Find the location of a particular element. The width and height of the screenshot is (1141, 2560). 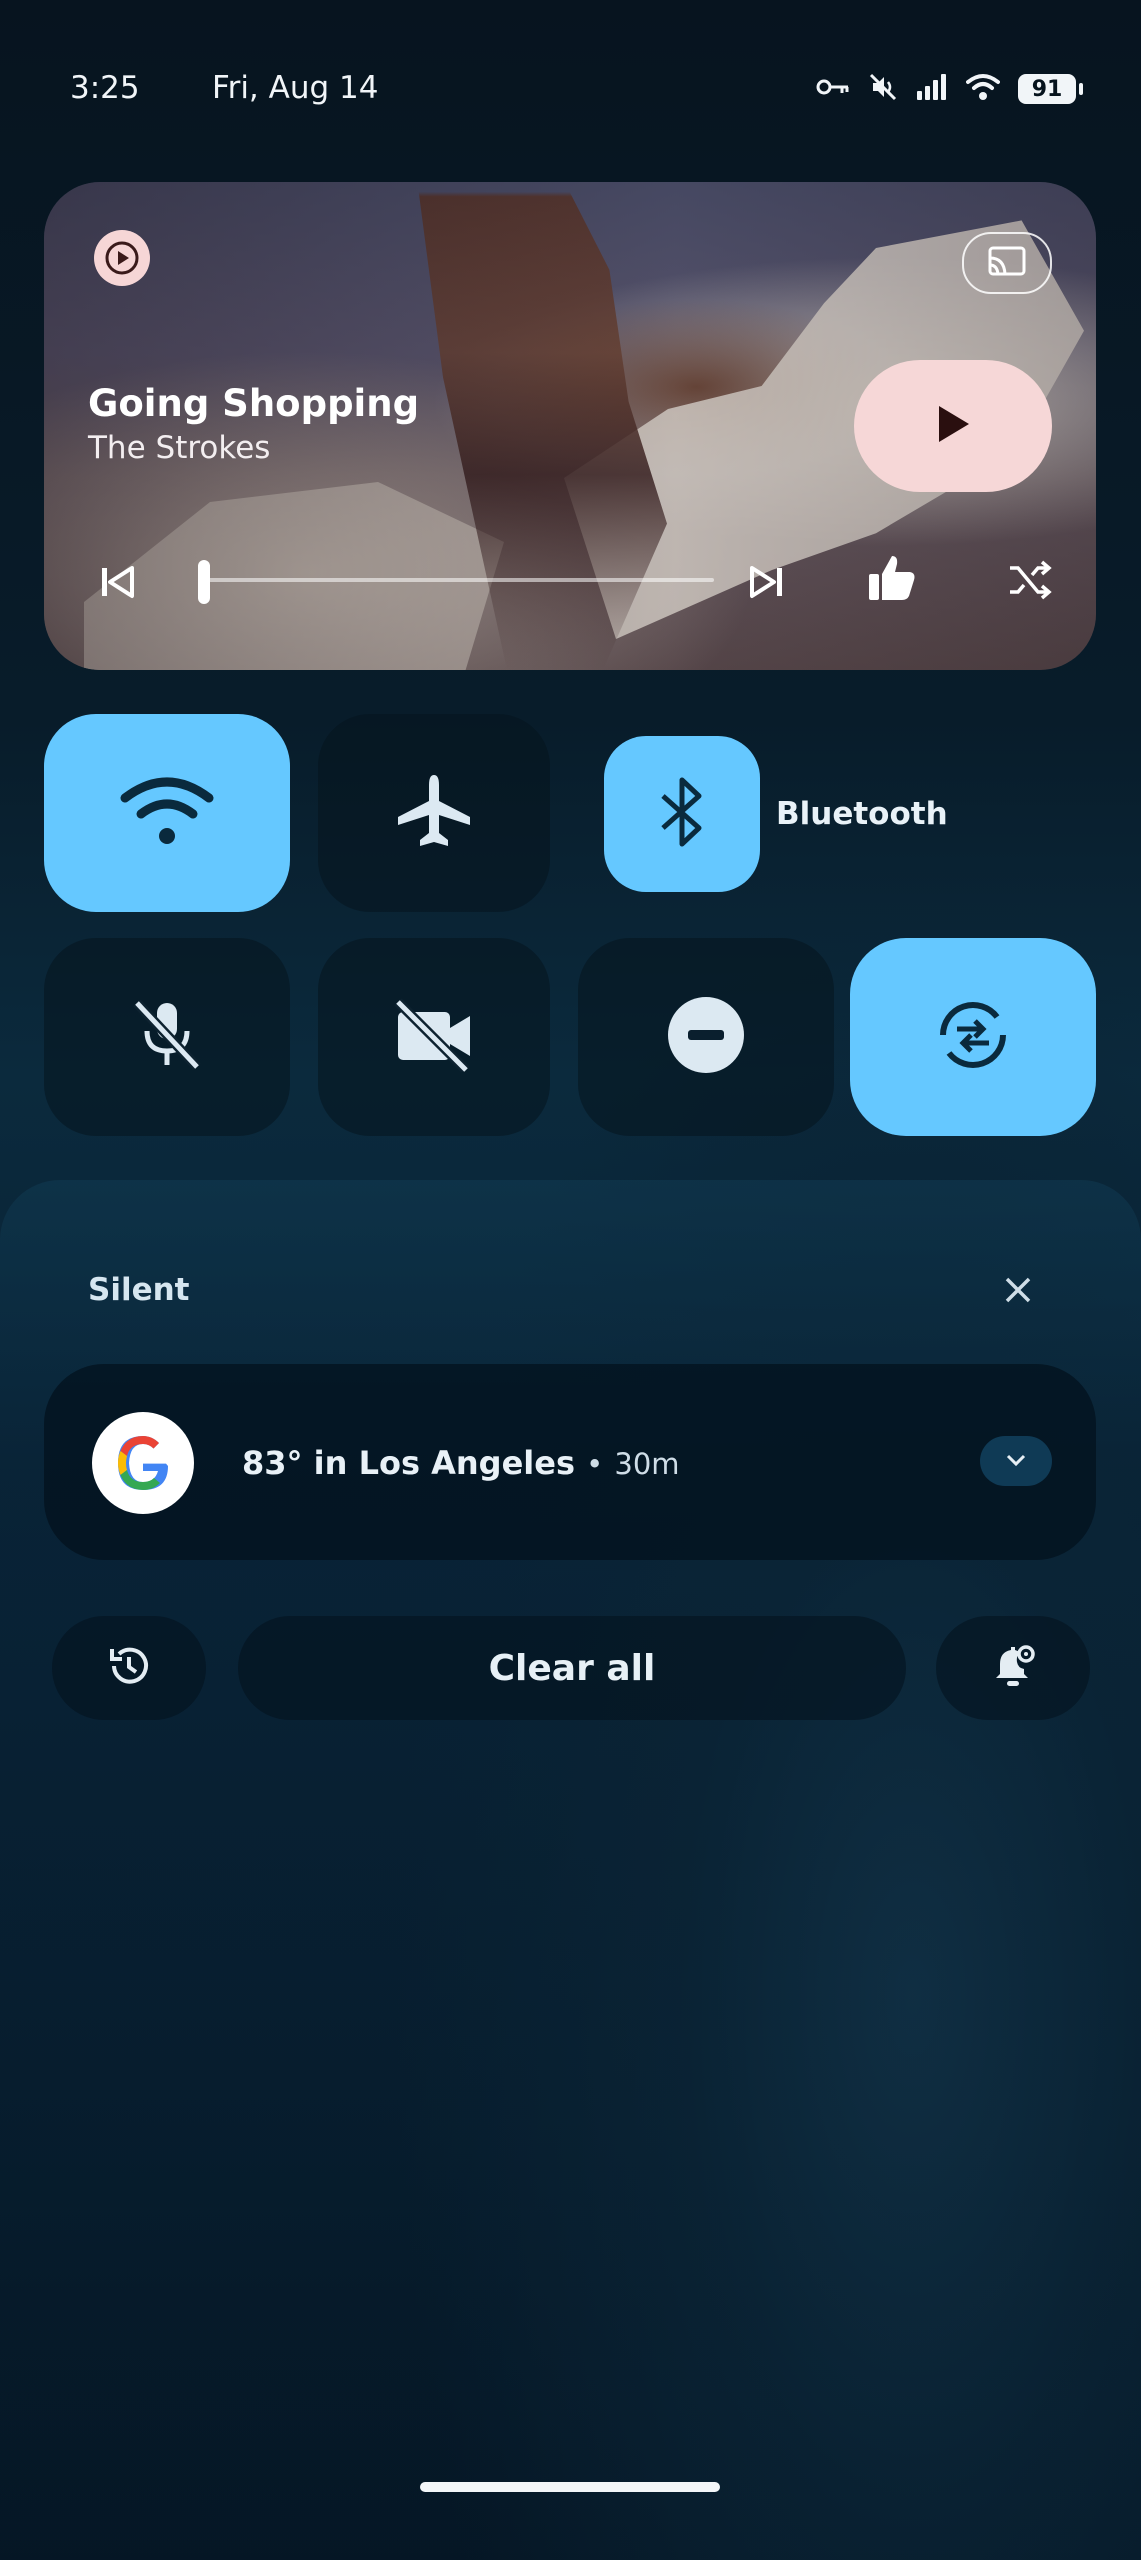

cast-button is located at coordinates (1007, 263).